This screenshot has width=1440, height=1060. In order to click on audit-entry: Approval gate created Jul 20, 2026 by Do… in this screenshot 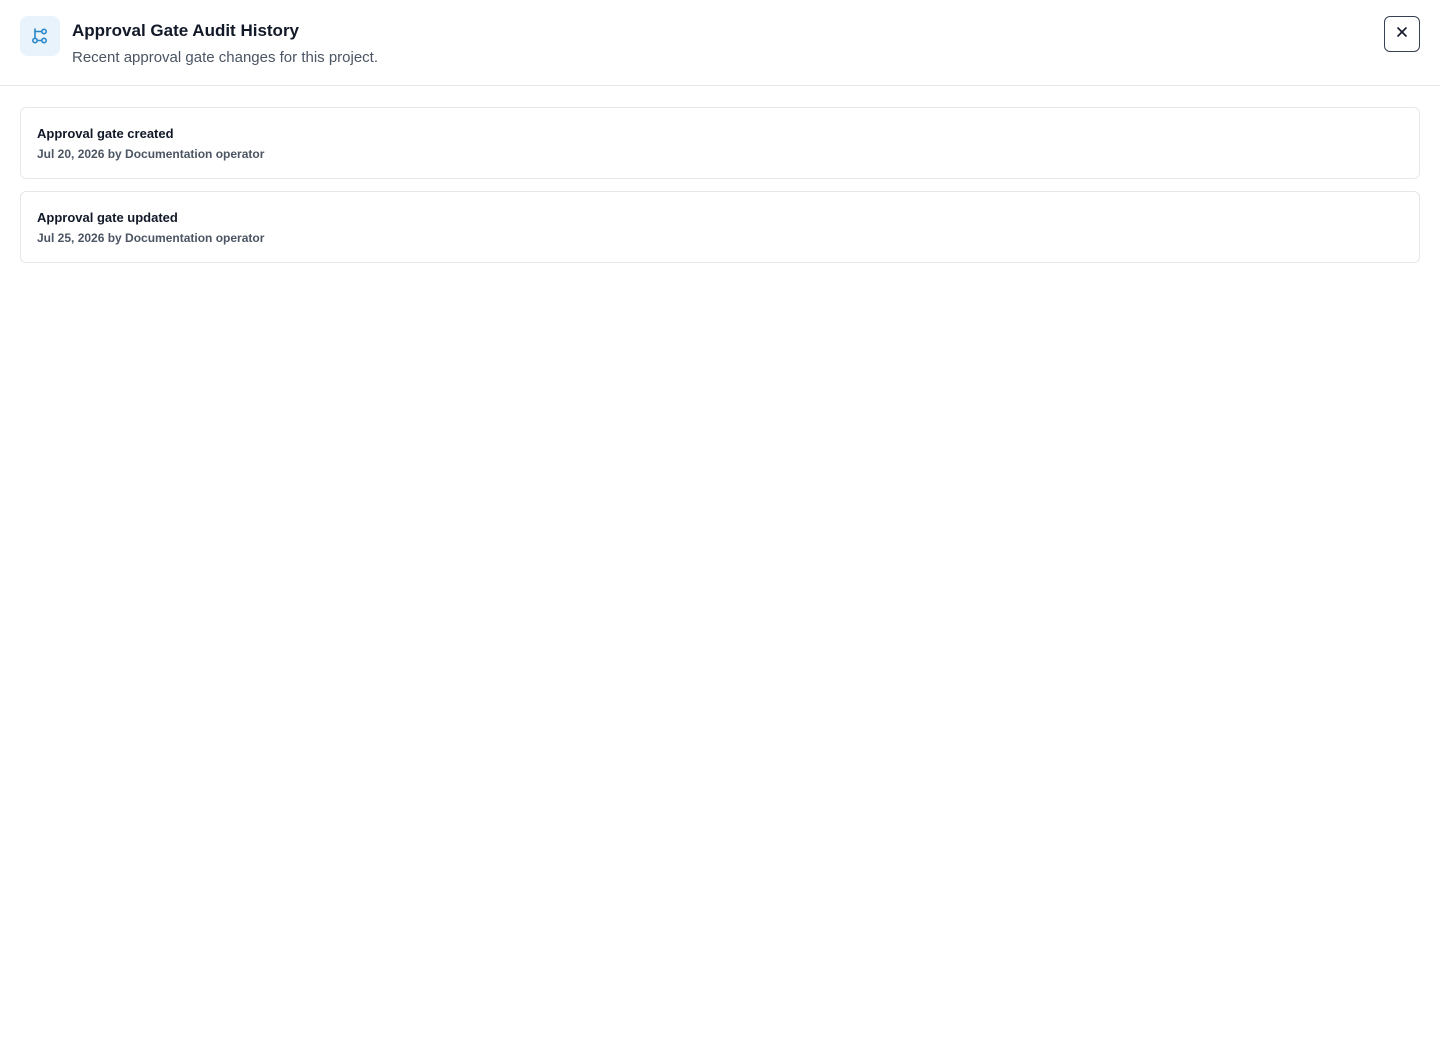, I will do `click(720, 143)`.